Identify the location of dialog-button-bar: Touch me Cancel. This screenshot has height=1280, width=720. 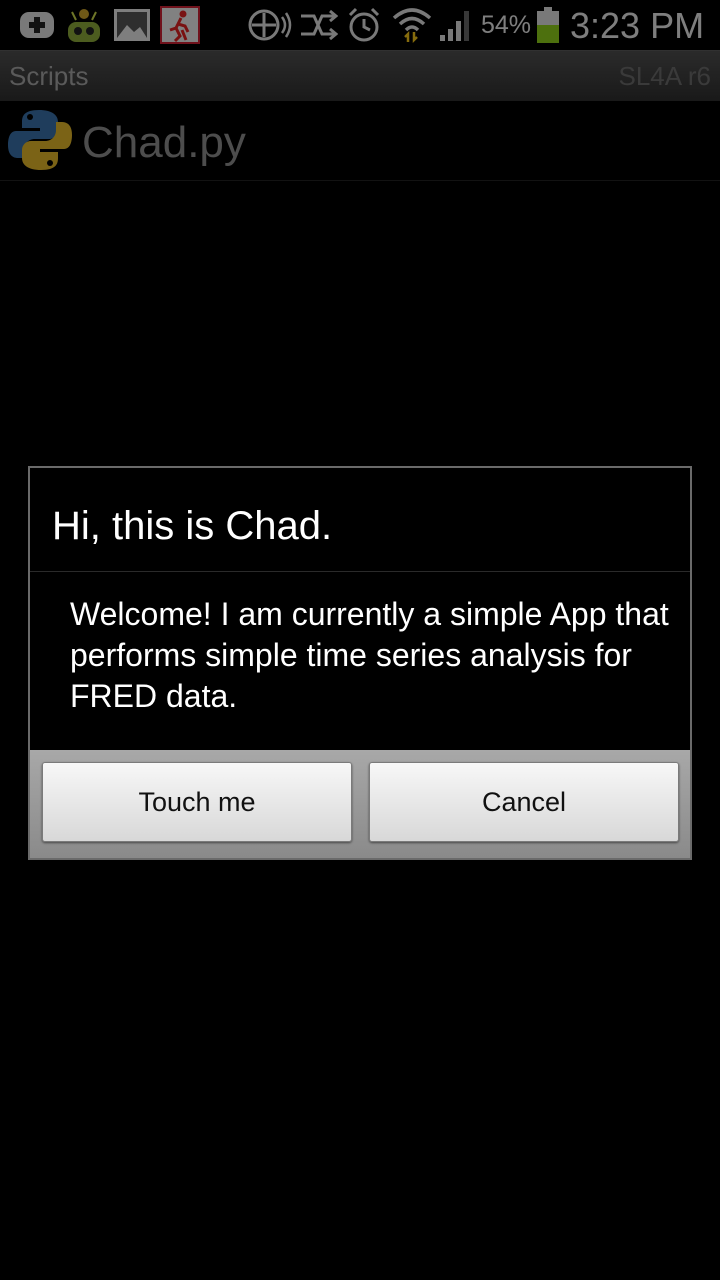
(360, 804).